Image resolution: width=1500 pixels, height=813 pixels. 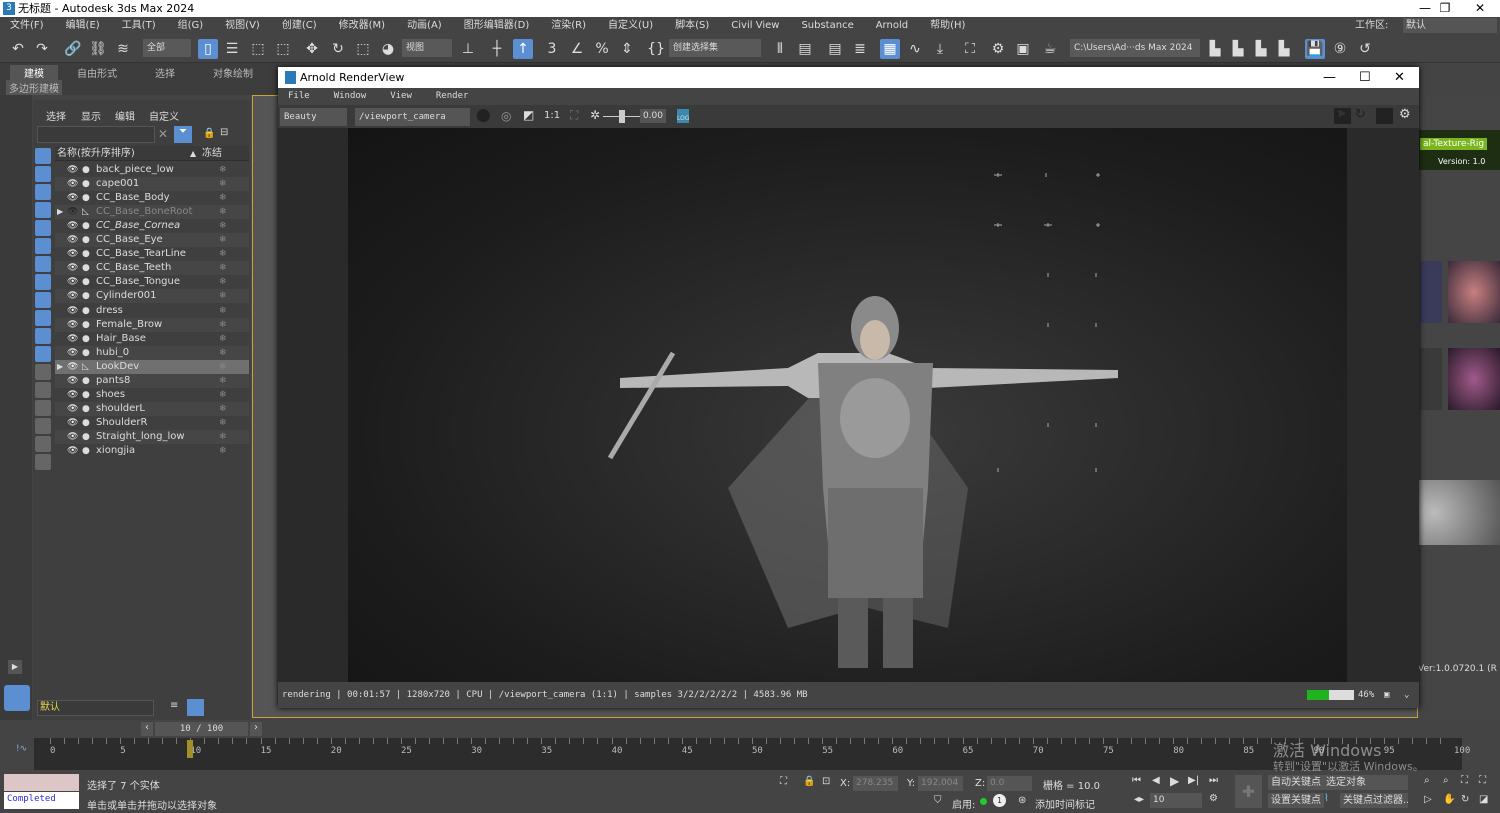 I want to click on set-key-big-icon: ✚, so click(x=1248, y=791).